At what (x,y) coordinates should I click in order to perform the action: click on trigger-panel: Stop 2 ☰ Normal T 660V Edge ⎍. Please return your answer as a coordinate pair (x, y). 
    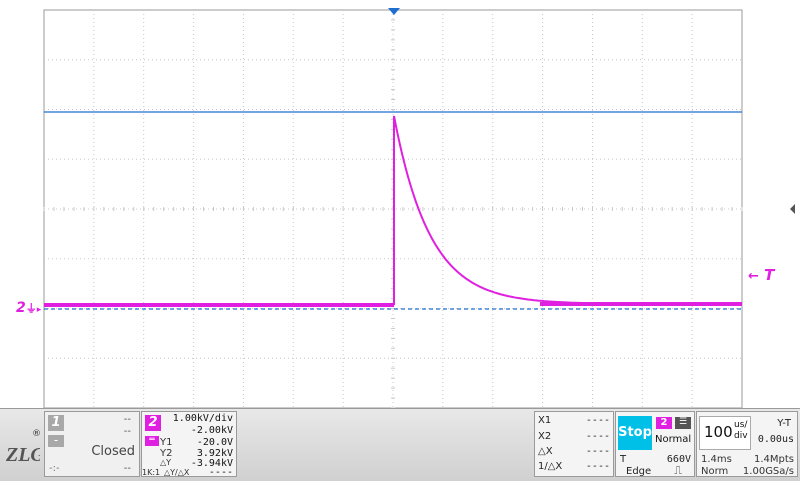
    Looking at the image, I should click on (655, 444).